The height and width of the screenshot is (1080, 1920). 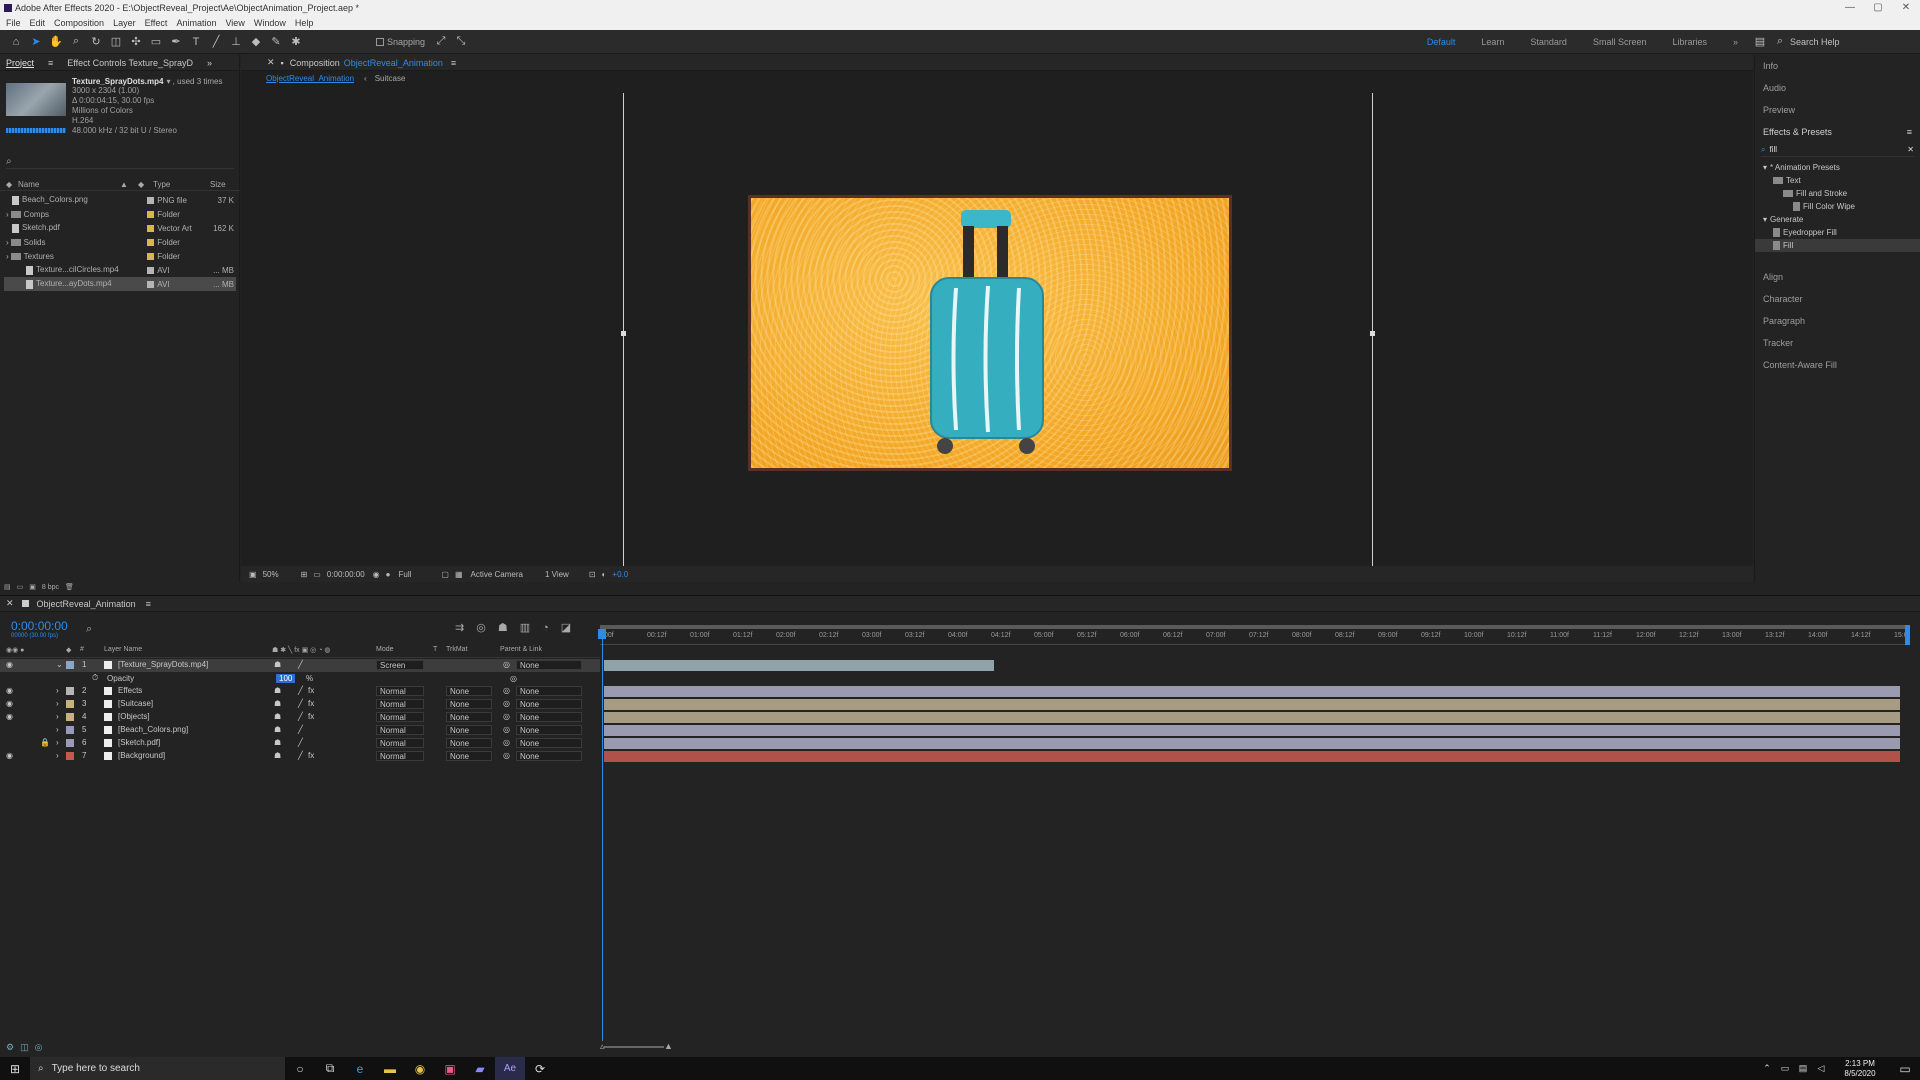 What do you see at coordinates (623, 333) in the screenshot?
I see `guide-handle` at bounding box center [623, 333].